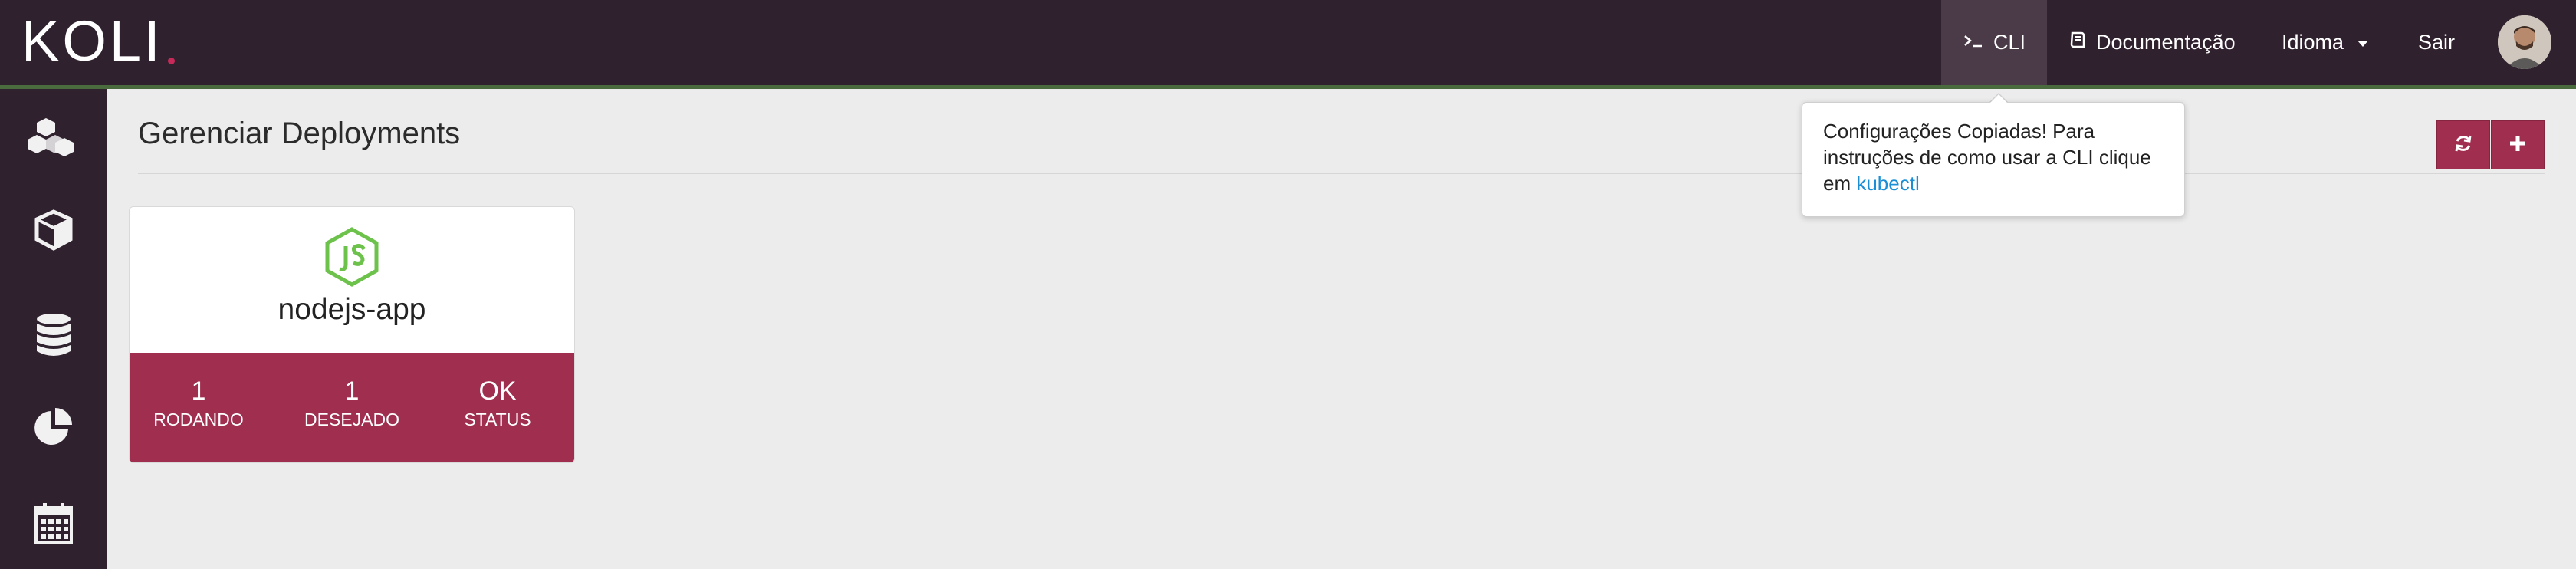  What do you see at coordinates (352, 309) in the screenshot?
I see `deployment-name: nodejs-app` at bounding box center [352, 309].